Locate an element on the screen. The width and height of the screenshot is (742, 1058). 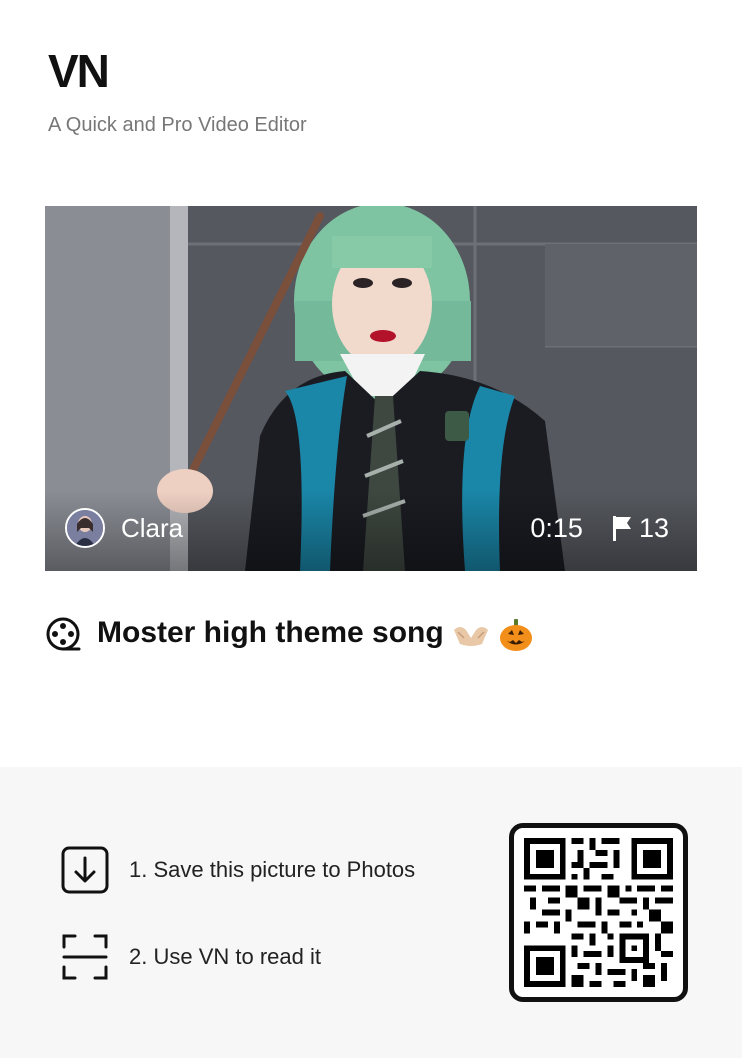
scan-icon is located at coordinates (85, 957).